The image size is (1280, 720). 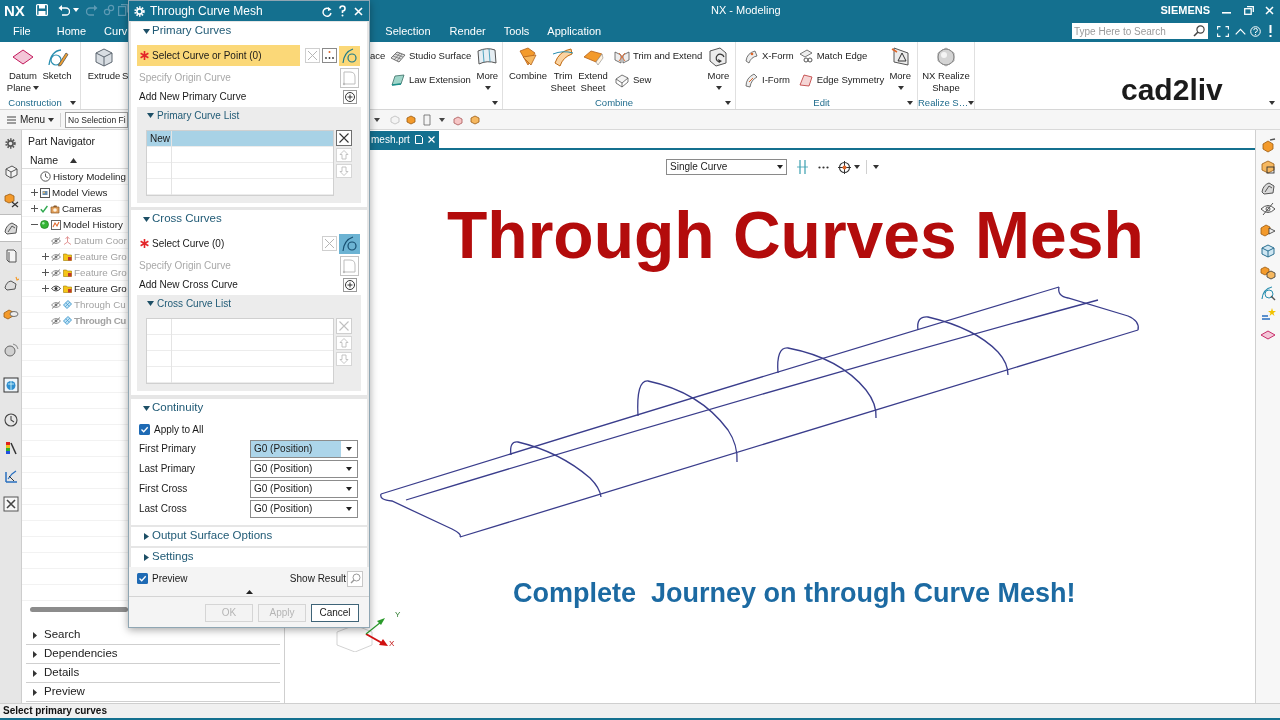 What do you see at coordinates (329, 55) in the screenshot?
I see `point-dialog-icon` at bounding box center [329, 55].